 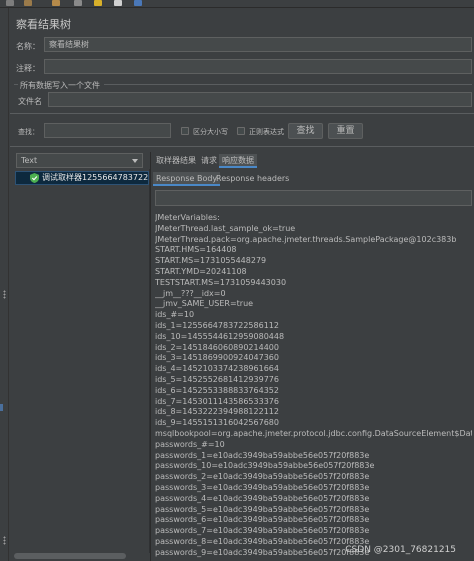 I want to click on tab-sampler-result: 取样器结果, so click(x=176, y=161).